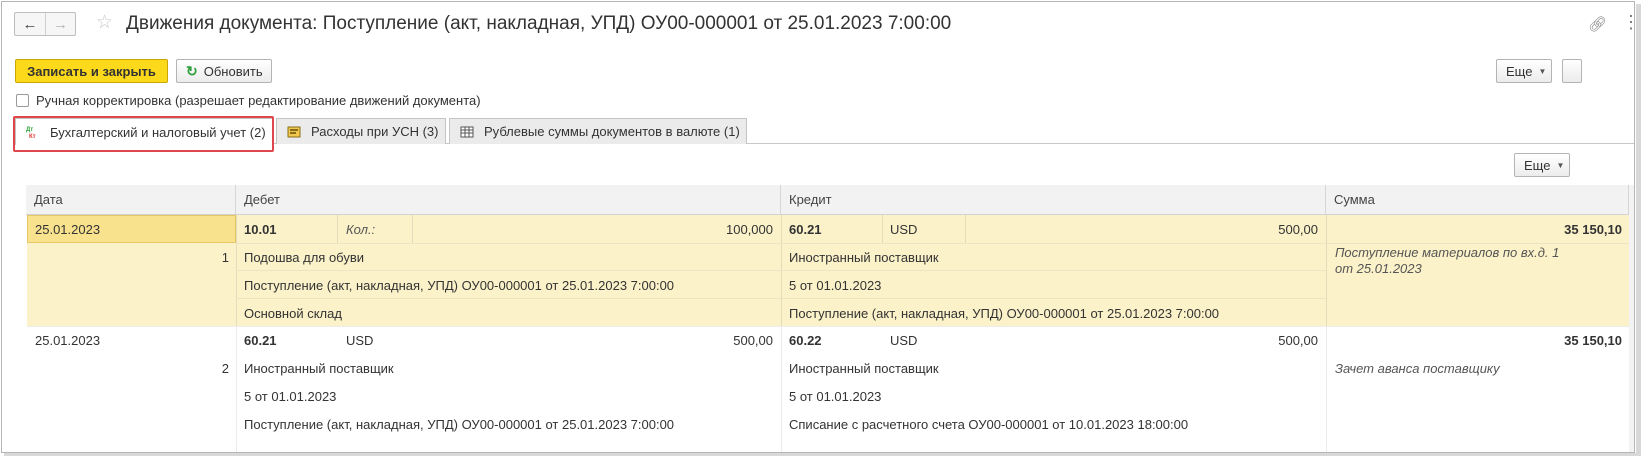 The height and width of the screenshot is (456, 1641). What do you see at coordinates (294, 132) in the screenshot?
I see `register-icon` at bounding box center [294, 132].